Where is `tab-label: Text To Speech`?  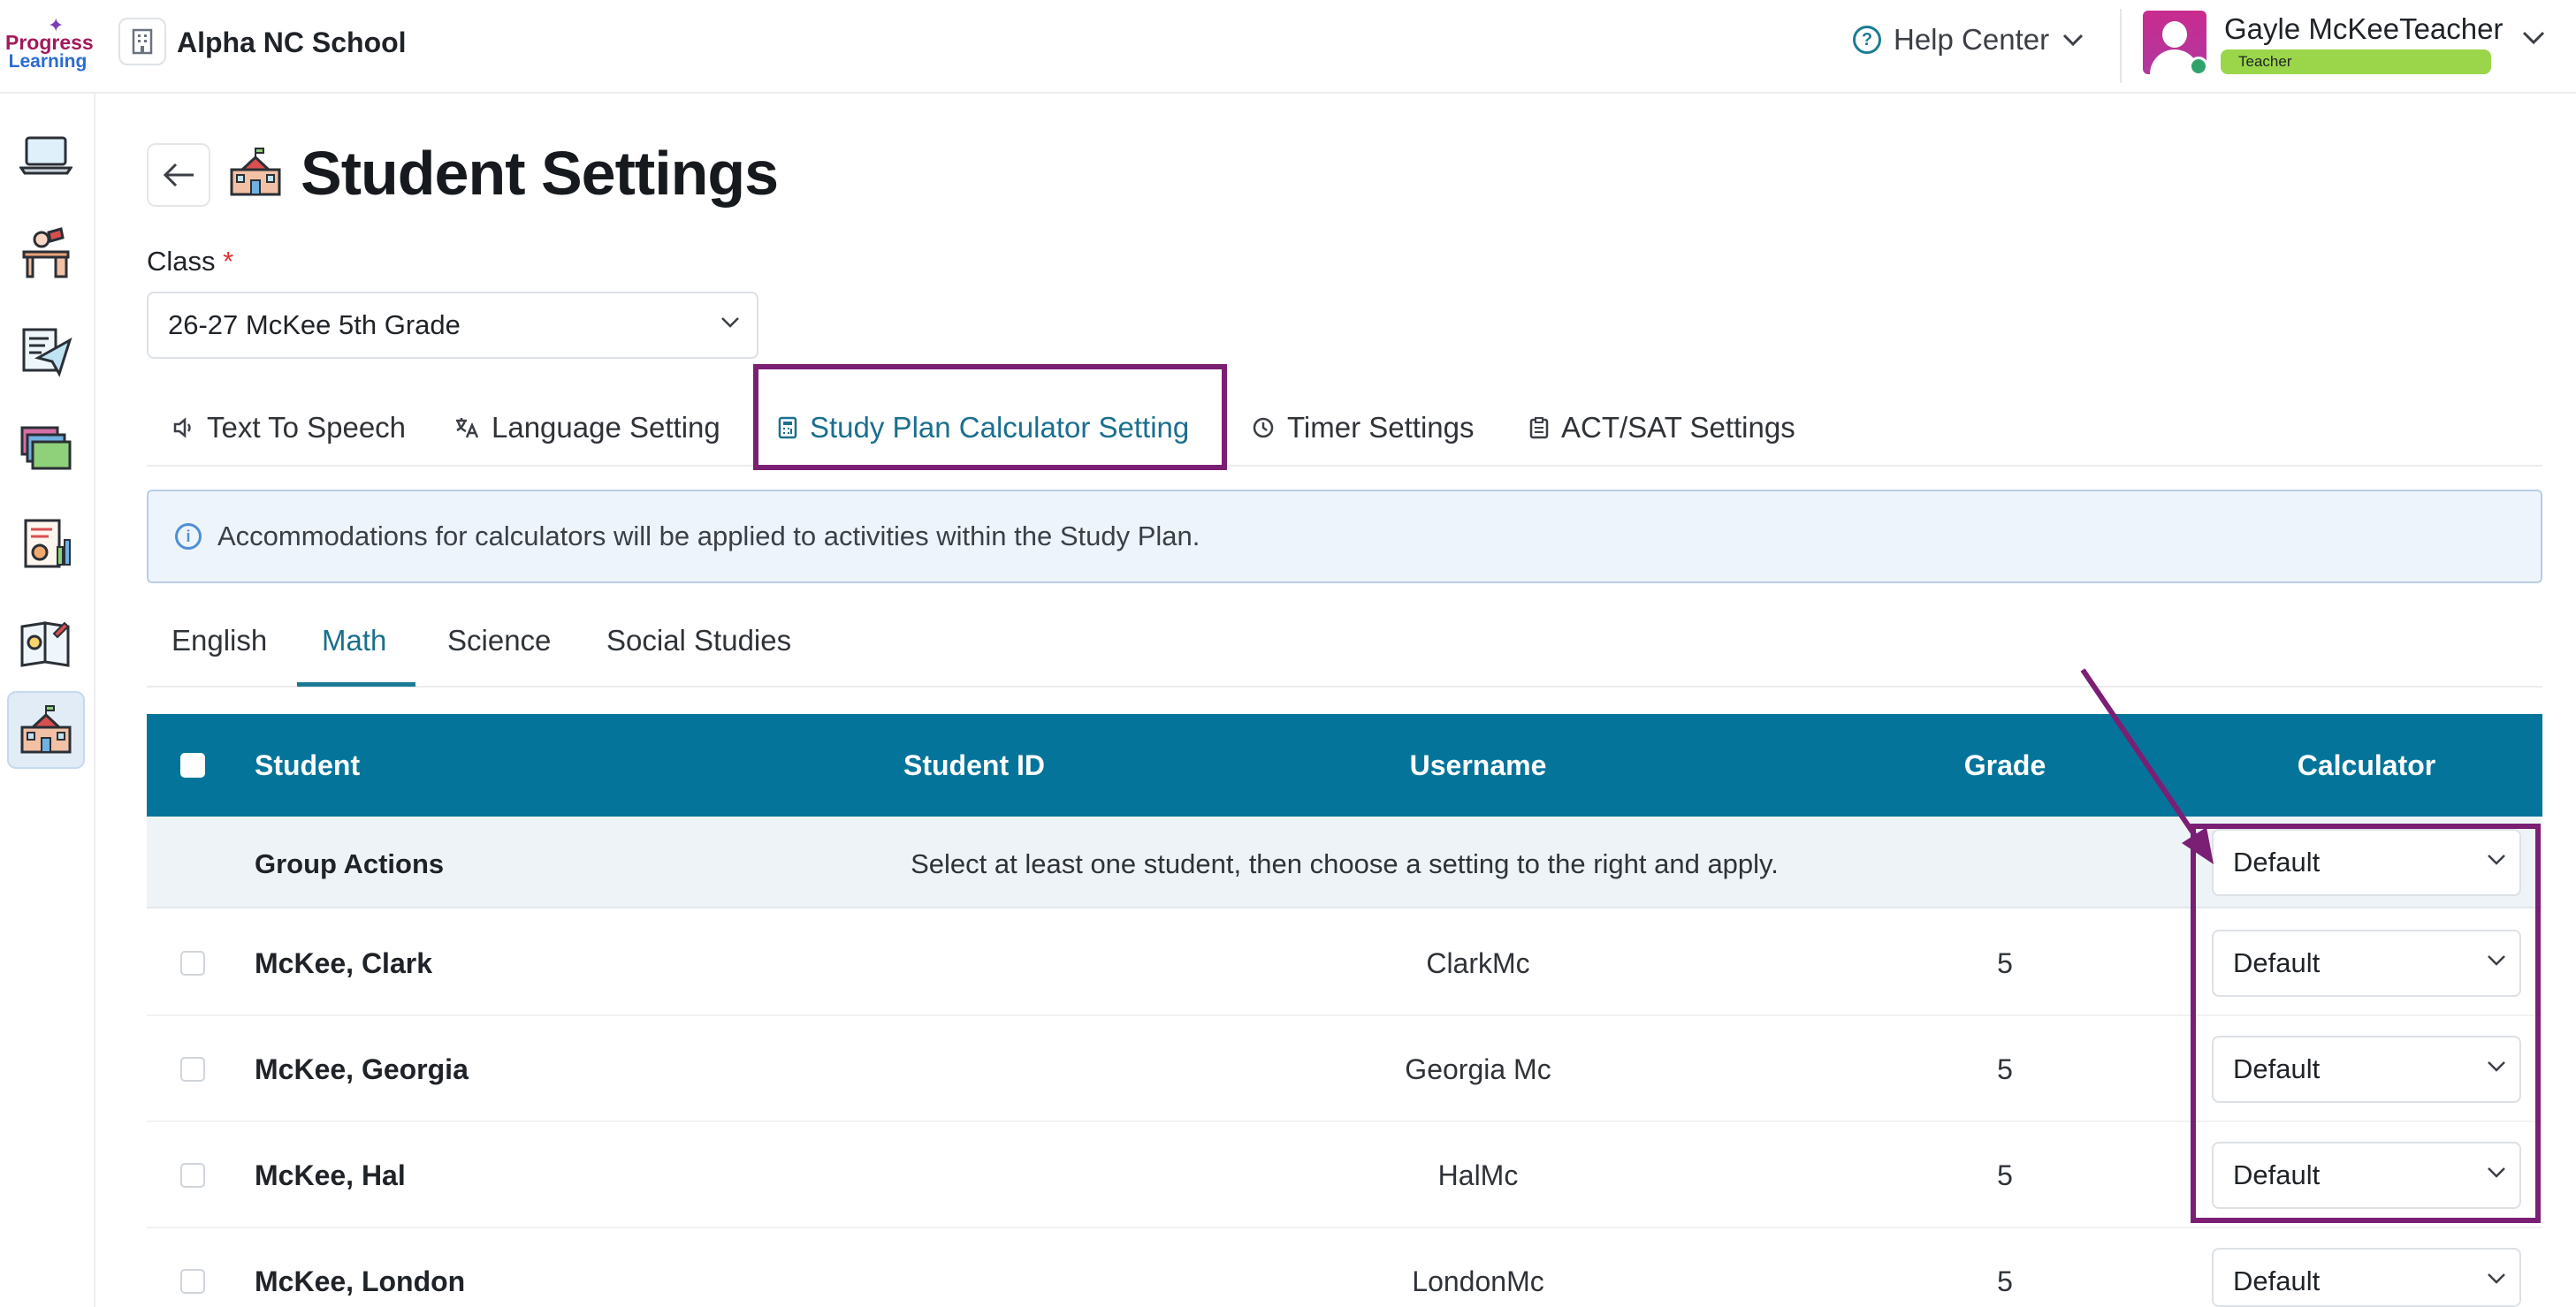
tab-label: Text To Speech is located at coordinates (307, 427).